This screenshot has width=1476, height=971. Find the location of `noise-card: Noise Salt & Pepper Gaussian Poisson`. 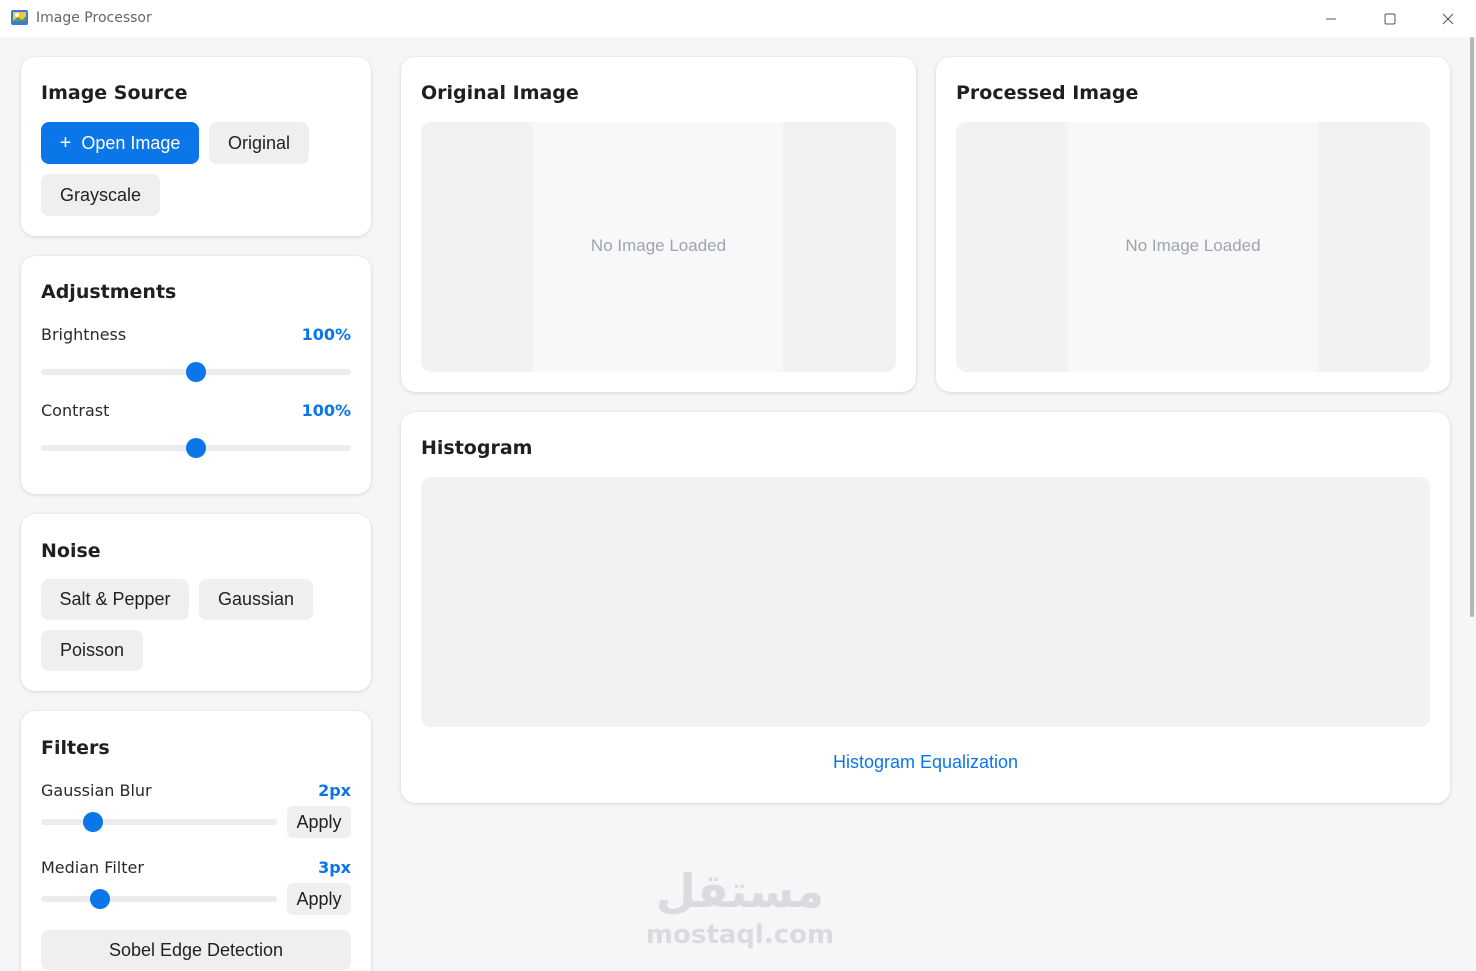

noise-card: Noise Salt & Pepper Gaussian Poisson is located at coordinates (196, 602).